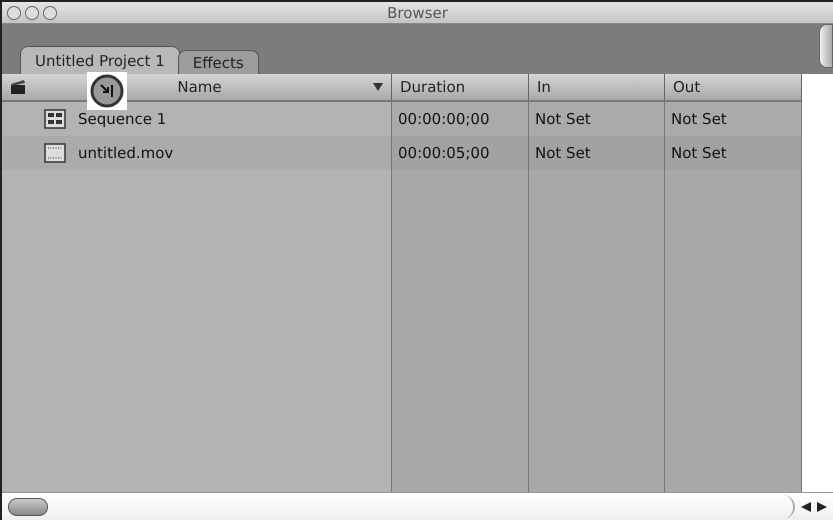 This screenshot has height=520, width=833. I want to click on clapper-icon, so click(18, 87).